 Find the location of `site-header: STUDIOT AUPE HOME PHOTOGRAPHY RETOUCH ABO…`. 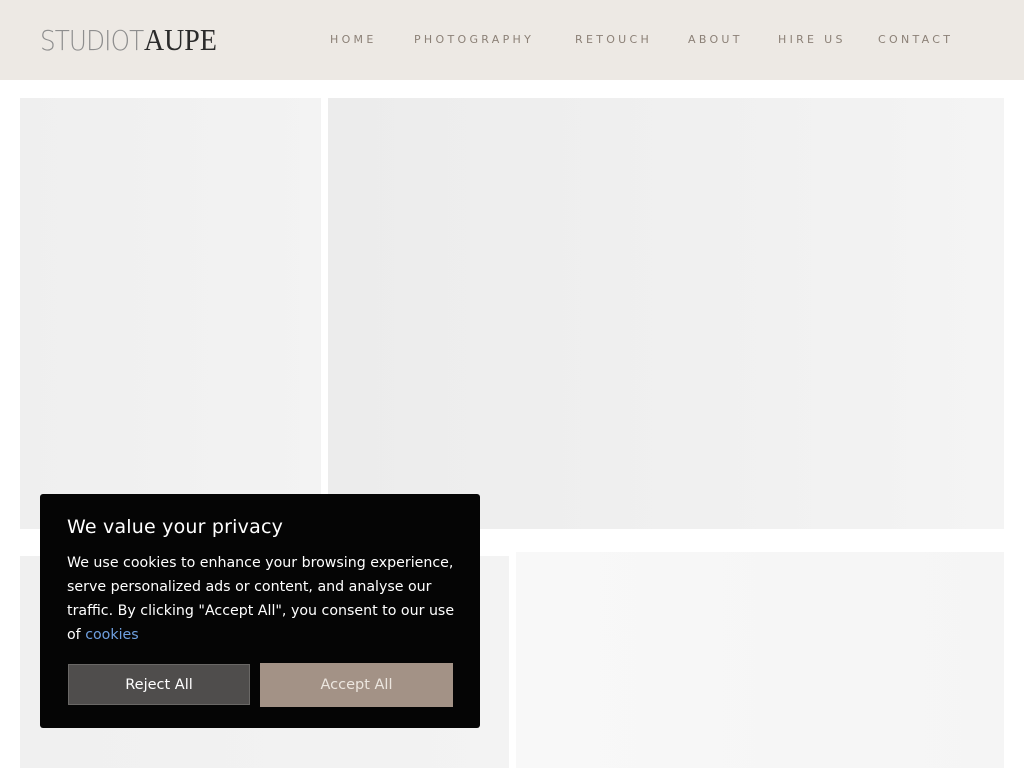

site-header: STUDIOT AUPE HOME PHOTOGRAPHY RETOUCH ABO… is located at coordinates (512, 40).